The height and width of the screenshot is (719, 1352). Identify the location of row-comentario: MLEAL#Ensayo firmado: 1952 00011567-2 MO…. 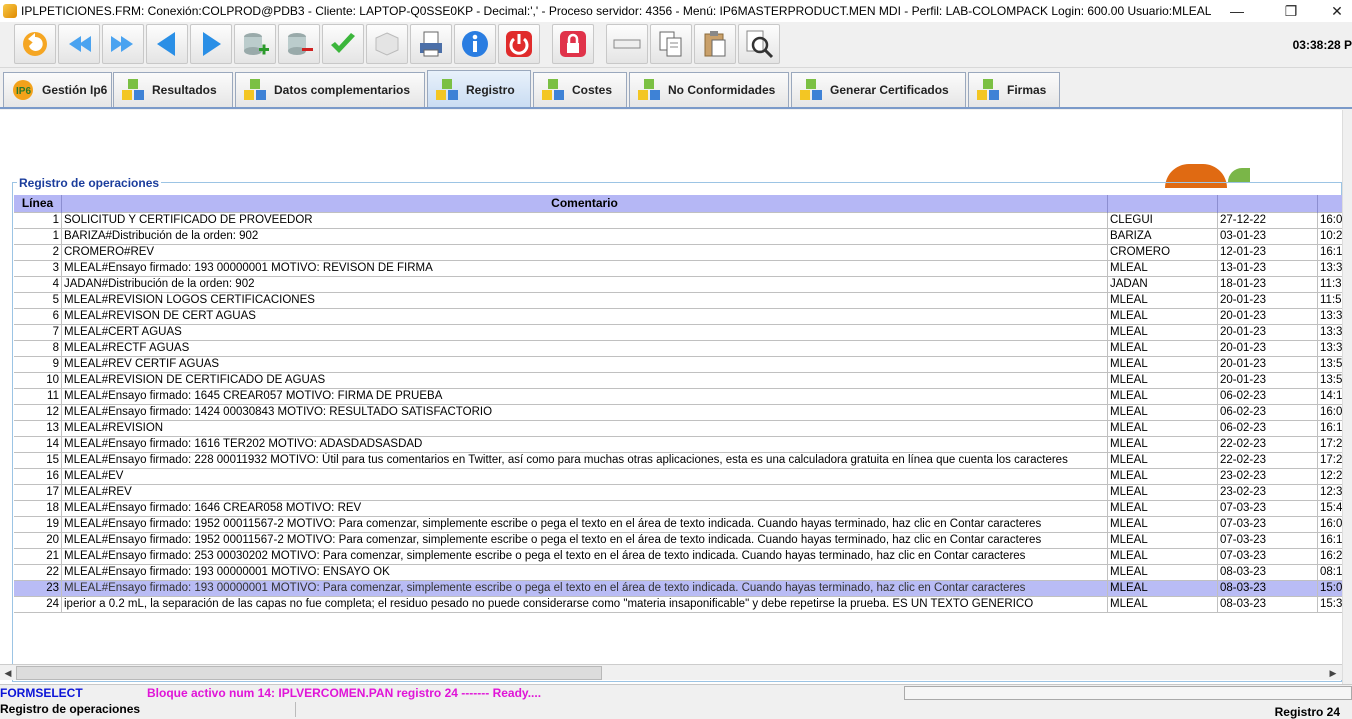
(585, 525).